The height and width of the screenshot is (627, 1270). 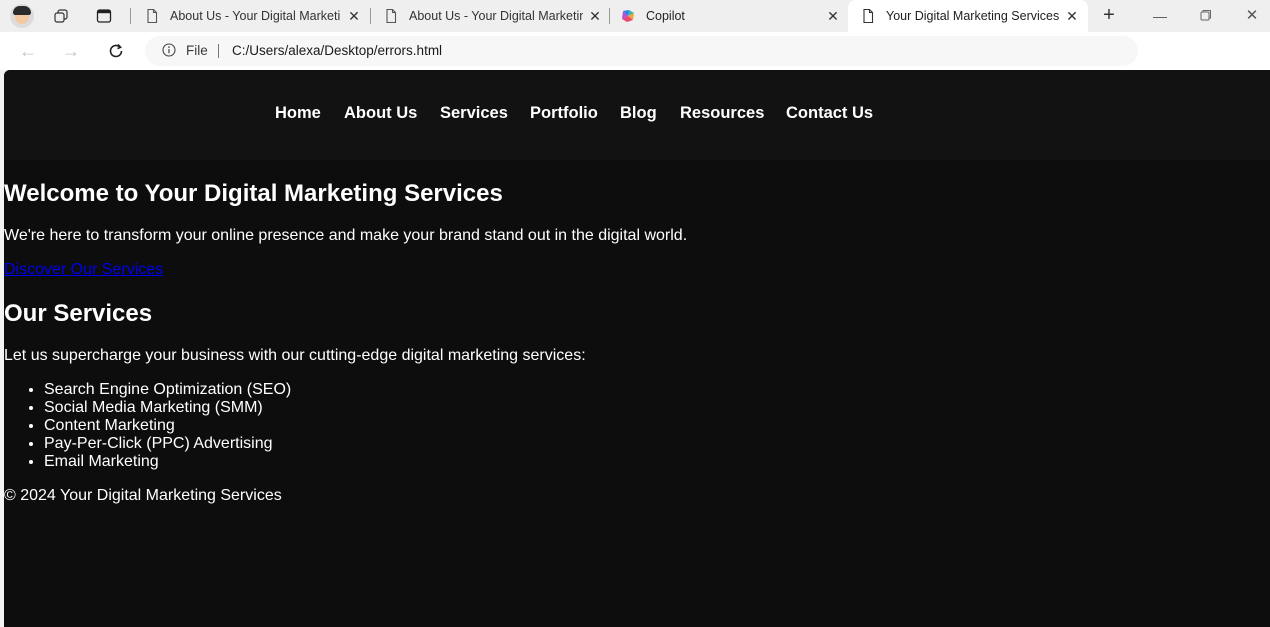 I want to click on services-heading: Our Services, so click(x=78, y=313).